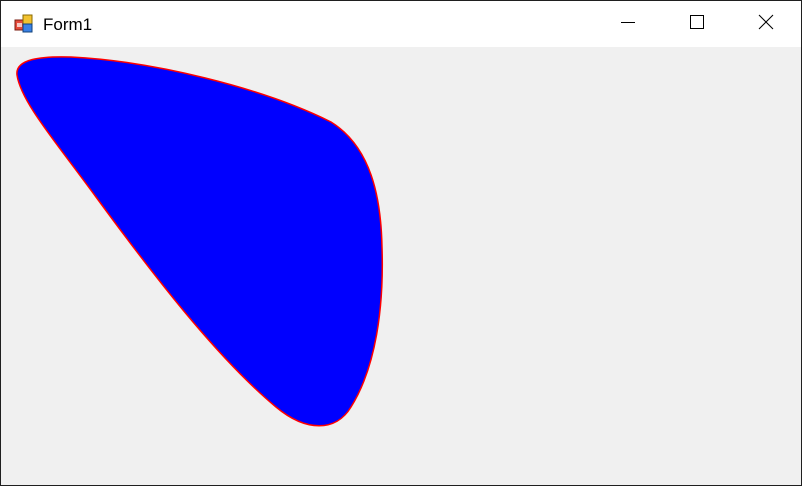  I want to click on close-icon, so click(766, 24).